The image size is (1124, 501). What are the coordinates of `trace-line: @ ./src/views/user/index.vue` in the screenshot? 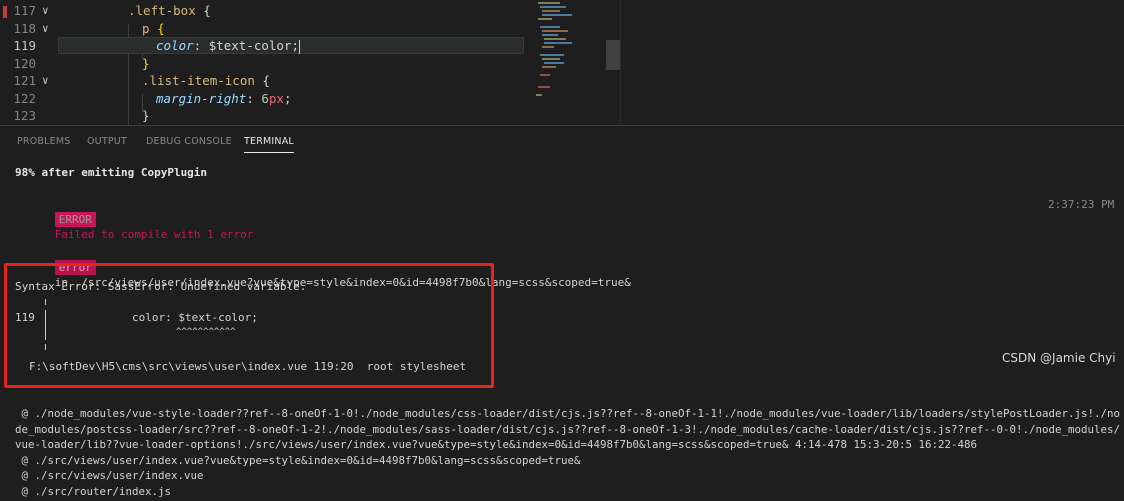 It's located at (109, 475).